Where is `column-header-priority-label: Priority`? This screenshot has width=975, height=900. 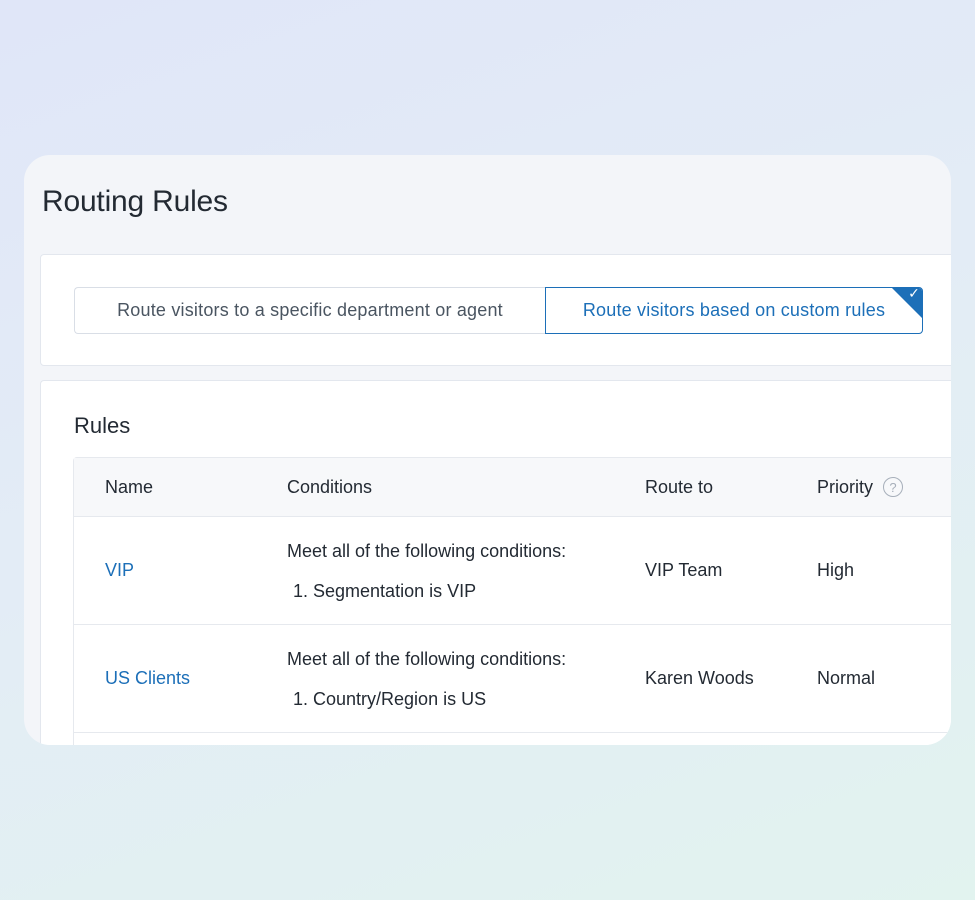 column-header-priority-label: Priority is located at coordinates (845, 486).